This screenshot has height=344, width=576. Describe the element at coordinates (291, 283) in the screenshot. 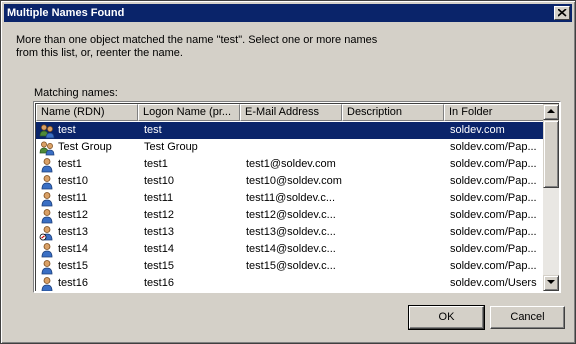

I see `list-row: test16 test16 soldev.com/Users` at that location.